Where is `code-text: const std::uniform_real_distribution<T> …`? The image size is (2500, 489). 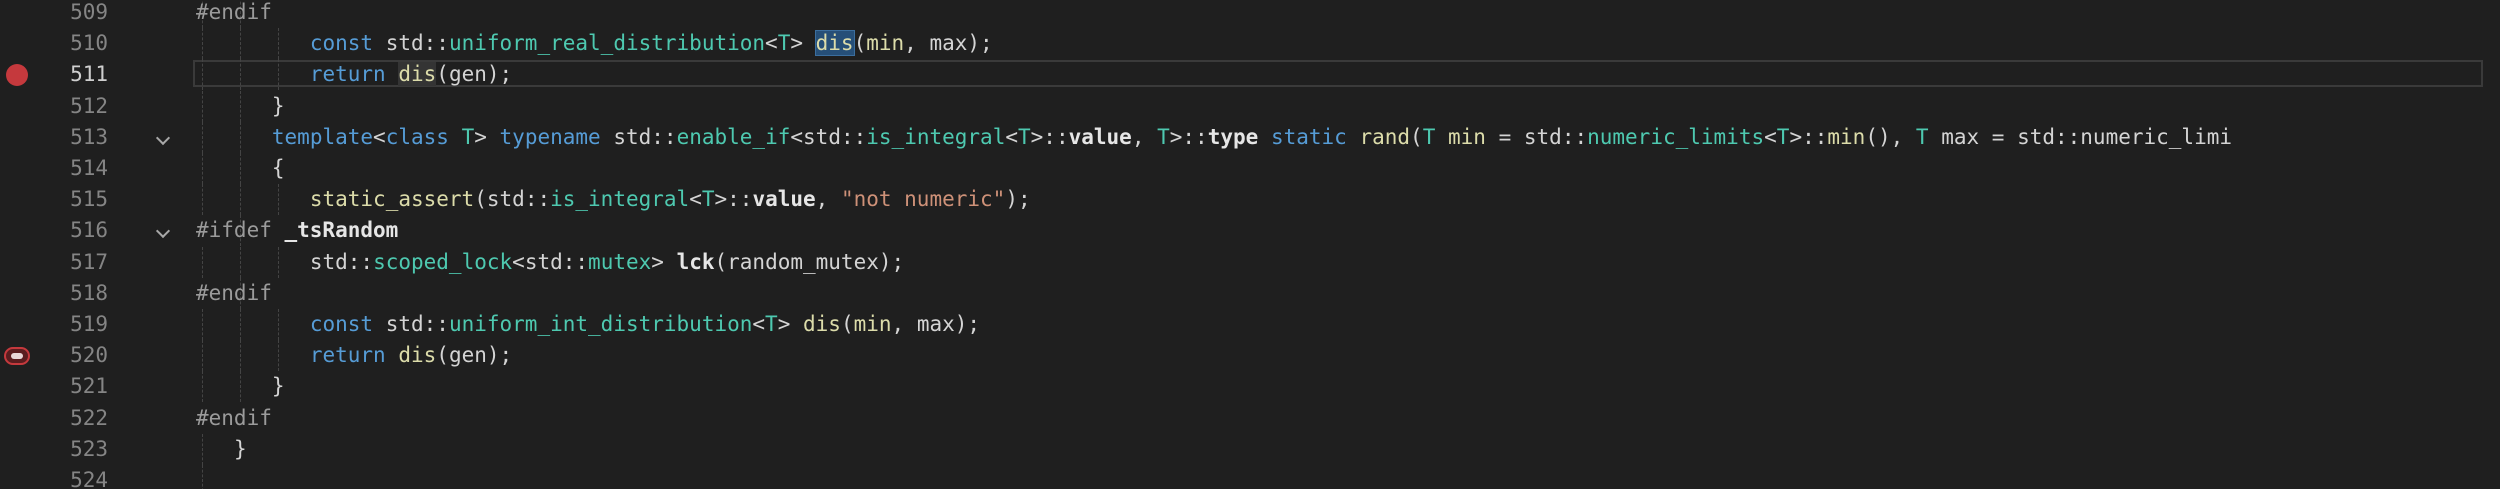
code-text: const std::uniform_real_distribution<T> … is located at coordinates (651, 43).